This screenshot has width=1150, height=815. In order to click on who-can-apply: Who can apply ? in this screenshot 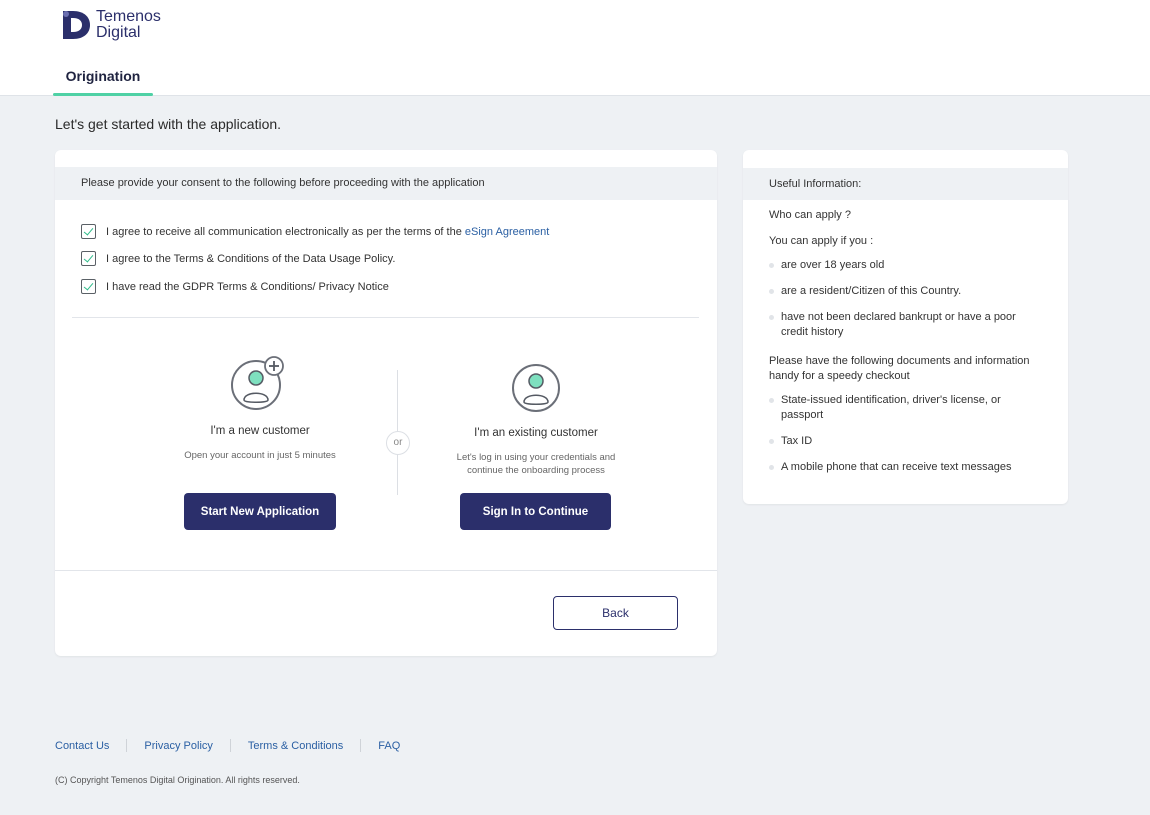, I will do `click(810, 215)`.